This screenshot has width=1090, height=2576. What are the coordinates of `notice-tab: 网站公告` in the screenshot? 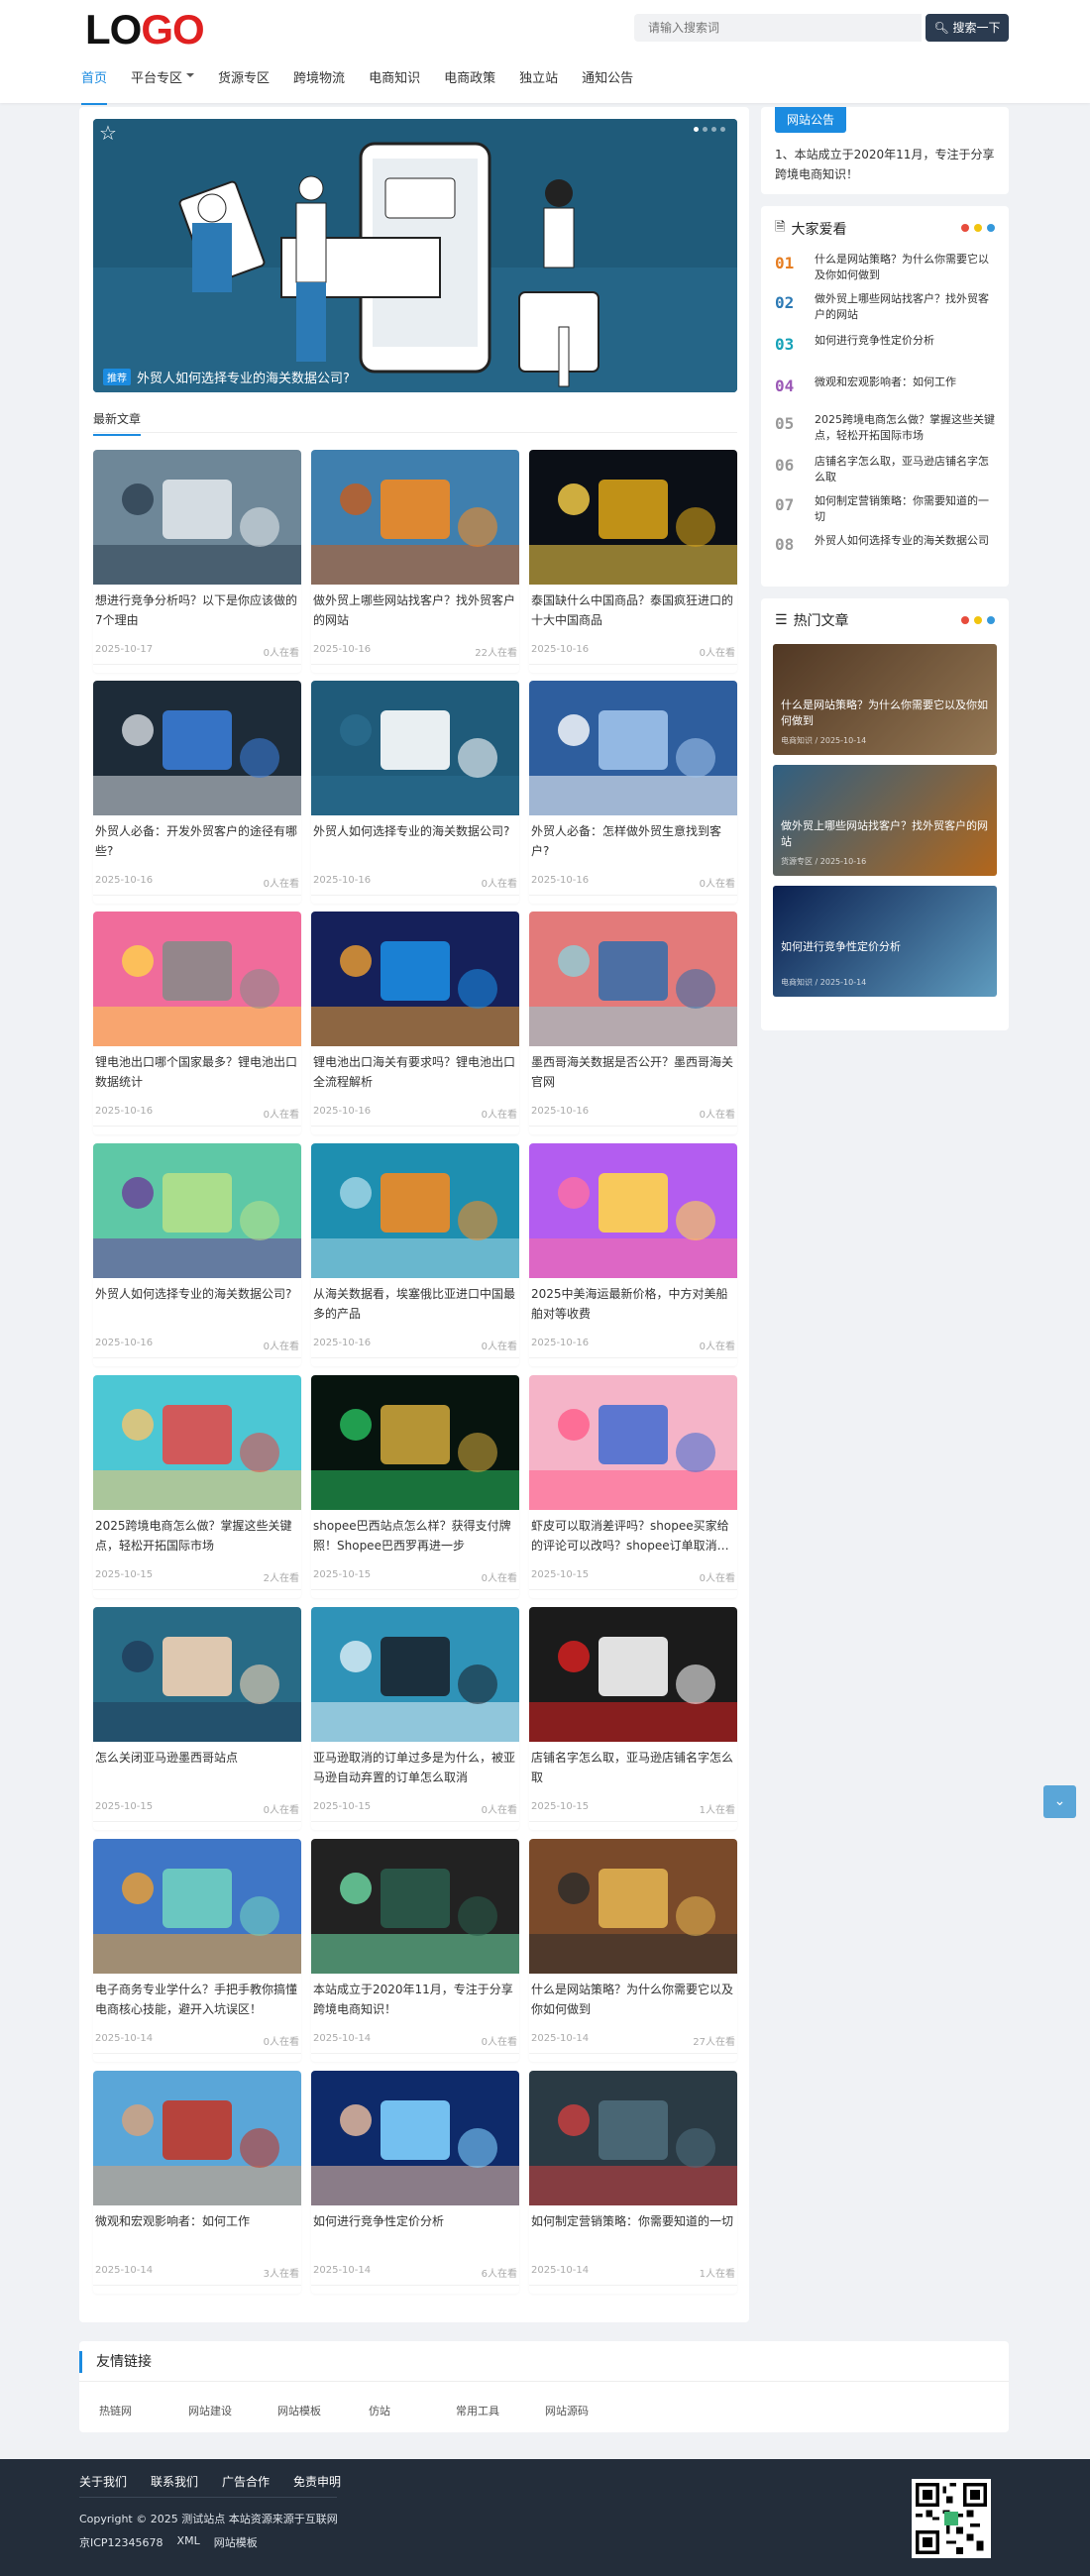 It's located at (810, 120).